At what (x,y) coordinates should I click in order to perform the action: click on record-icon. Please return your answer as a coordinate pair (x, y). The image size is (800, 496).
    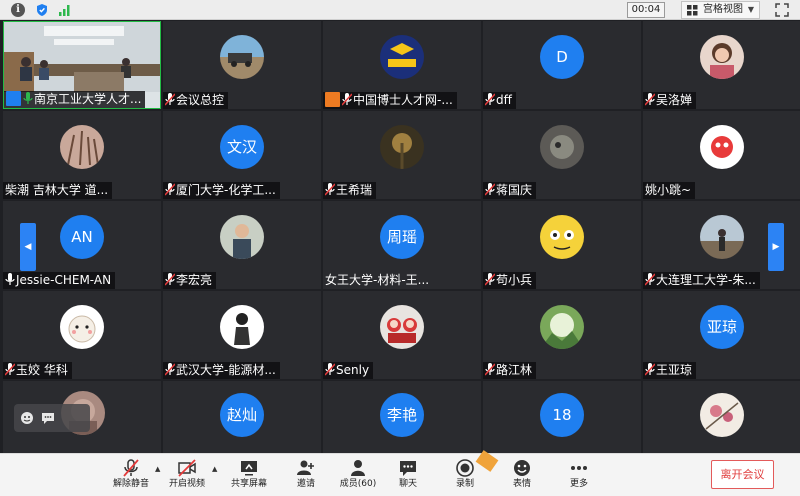
    Looking at the image, I should click on (465, 468).